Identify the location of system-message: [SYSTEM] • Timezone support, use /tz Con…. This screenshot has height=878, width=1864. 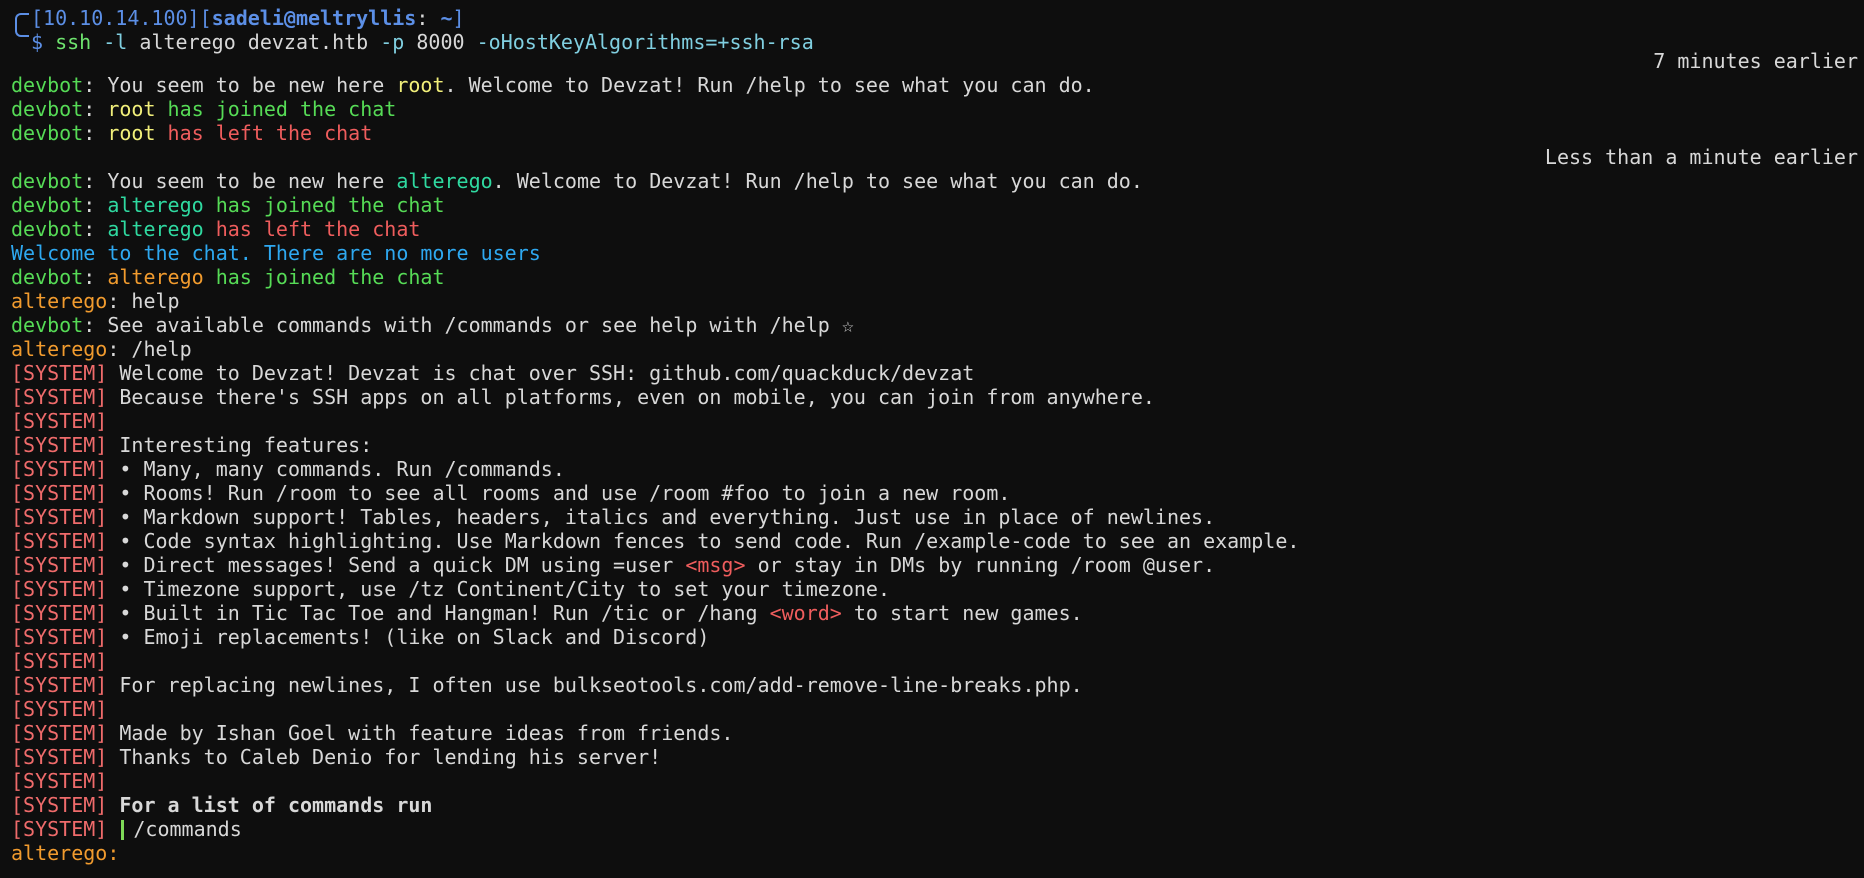
(450, 589).